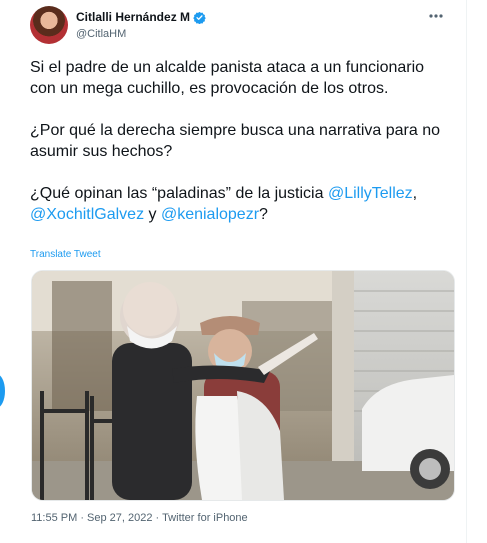 This screenshot has width=487, height=543. I want to click on tweet-header: Citlalli Hernández M @CitlaHM, so click(245, 26).